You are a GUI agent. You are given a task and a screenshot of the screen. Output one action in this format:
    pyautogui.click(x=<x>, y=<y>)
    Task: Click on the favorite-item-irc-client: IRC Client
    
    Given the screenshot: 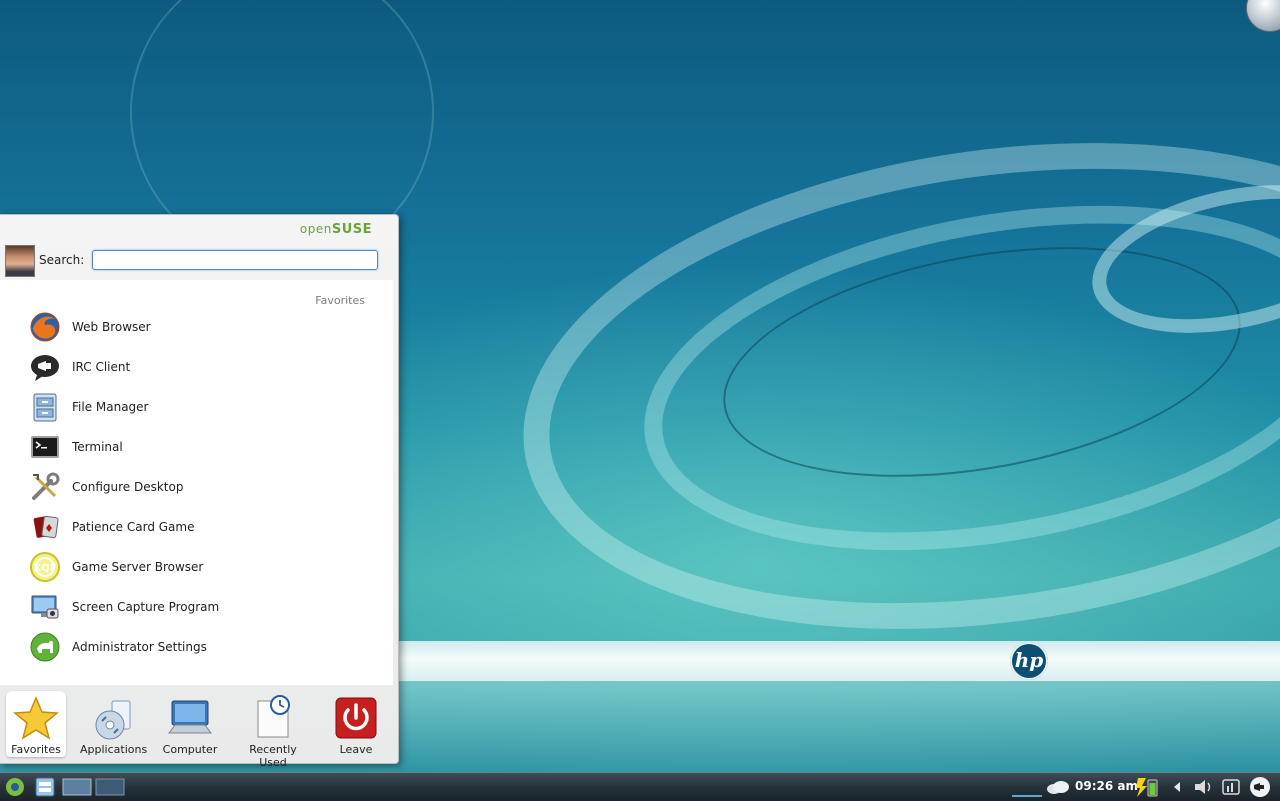 What is the action you would take?
    pyautogui.click(x=198, y=367)
    